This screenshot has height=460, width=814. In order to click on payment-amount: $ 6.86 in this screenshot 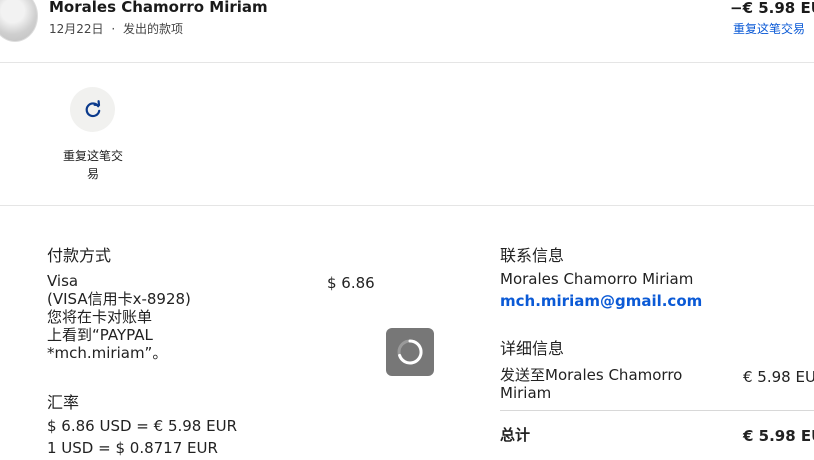, I will do `click(351, 283)`.